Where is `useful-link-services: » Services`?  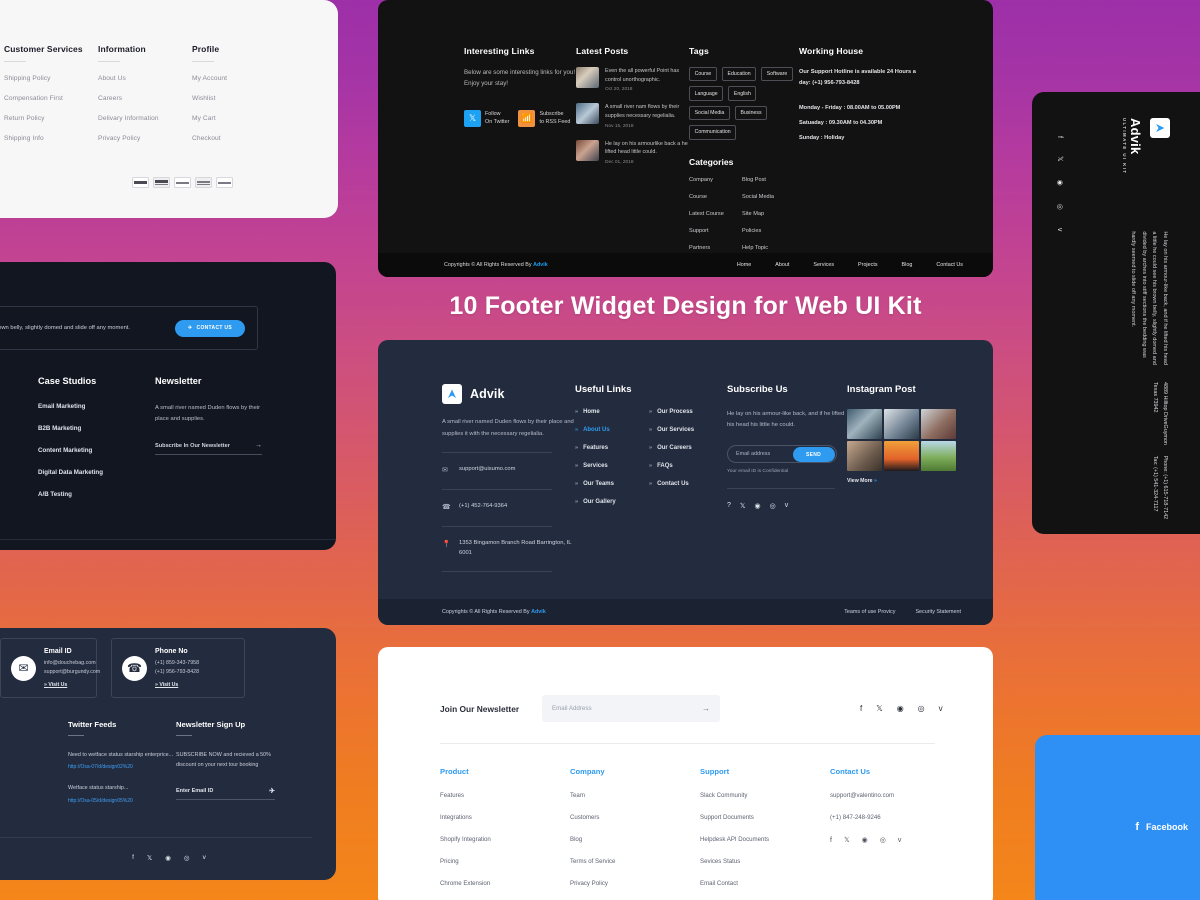 useful-link-services: » Services is located at coordinates (612, 466).